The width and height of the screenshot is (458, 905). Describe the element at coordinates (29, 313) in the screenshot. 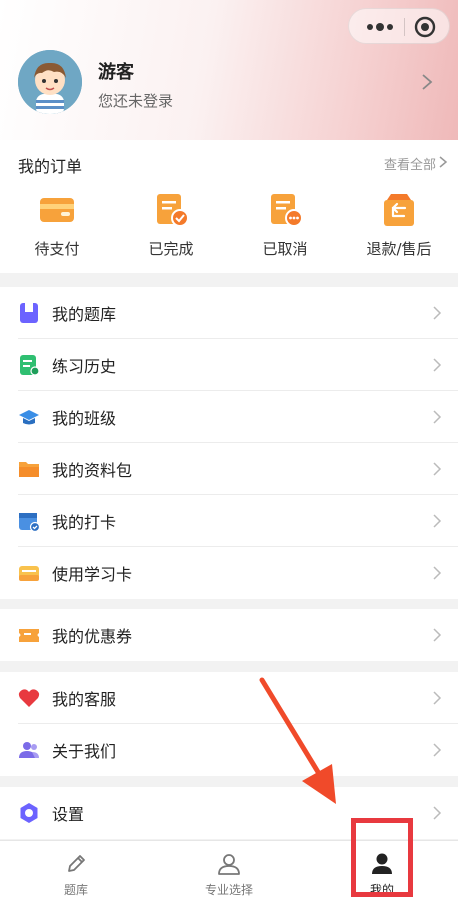

I see `question-bank-icon` at that location.